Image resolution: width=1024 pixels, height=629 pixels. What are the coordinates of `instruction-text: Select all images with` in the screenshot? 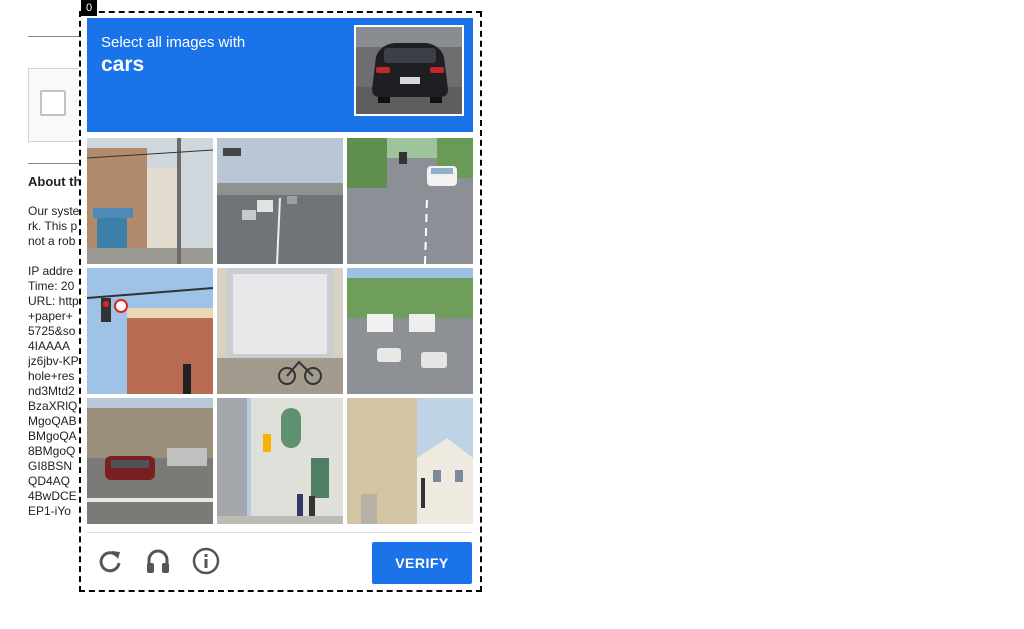 It's located at (173, 42).